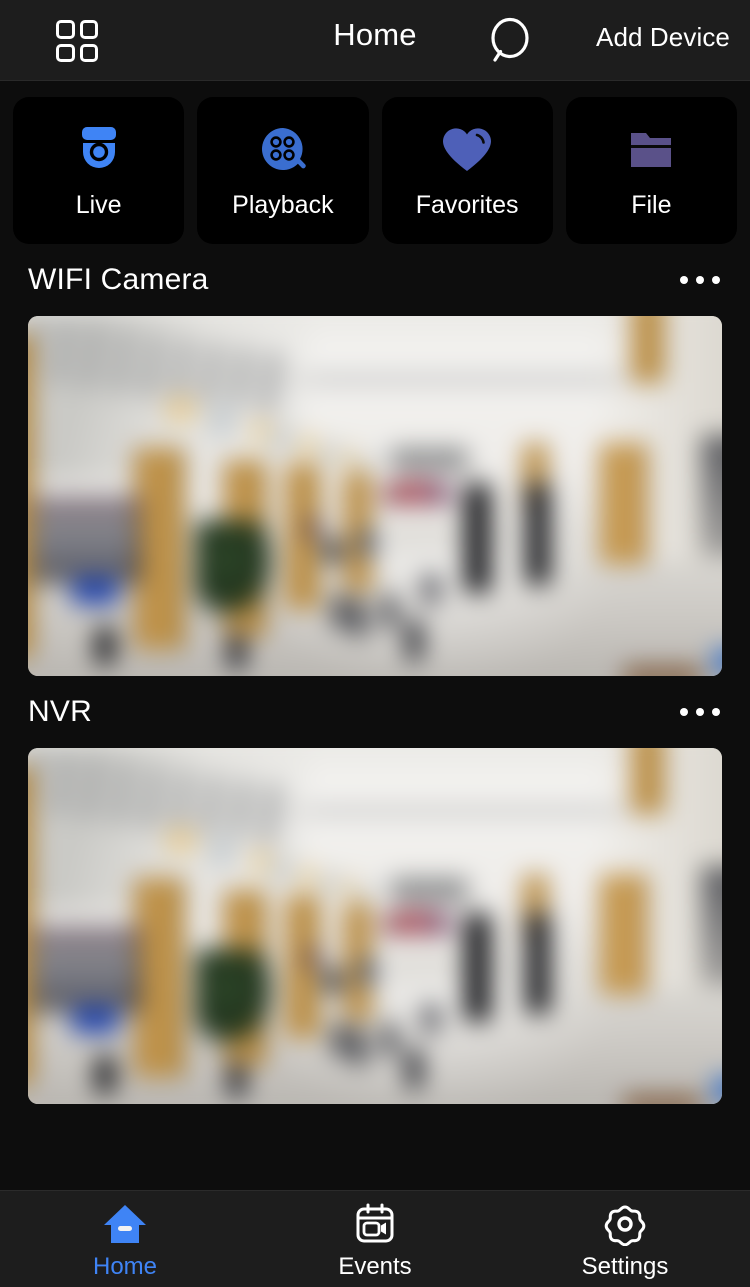  I want to click on device-header: NVR, so click(375, 712).